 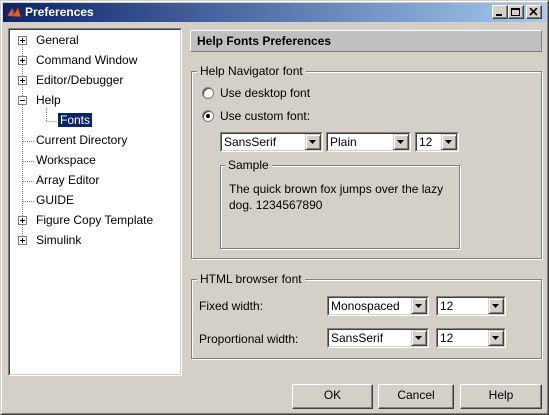 What do you see at coordinates (471, 338) in the screenshot?
I see `proportional-size-select: 12` at bounding box center [471, 338].